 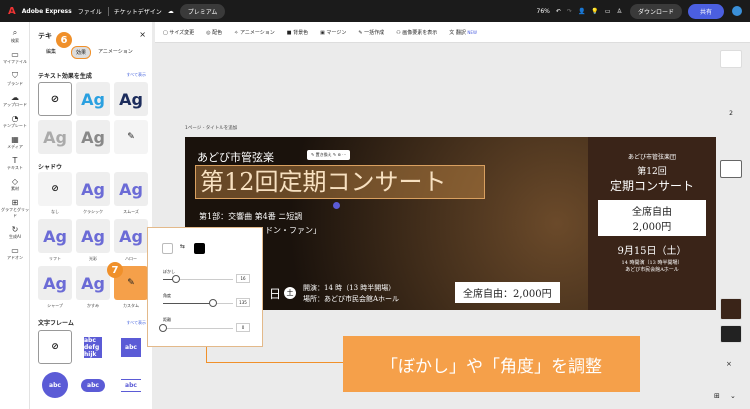 What do you see at coordinates (731, 334) in the screenshot?
I see `layer-thumb-banner` at bounding box center [731, 334].